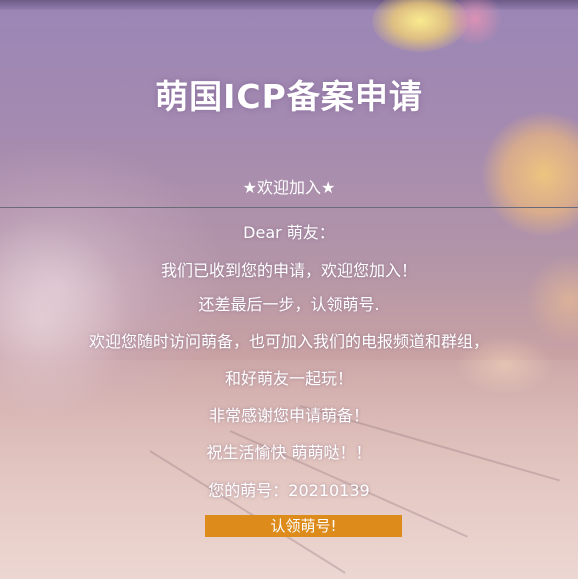 This screenshot has height=579, width=578. I want to click on message-line: 还差最后一步，认领萌号., so click(289, 304).